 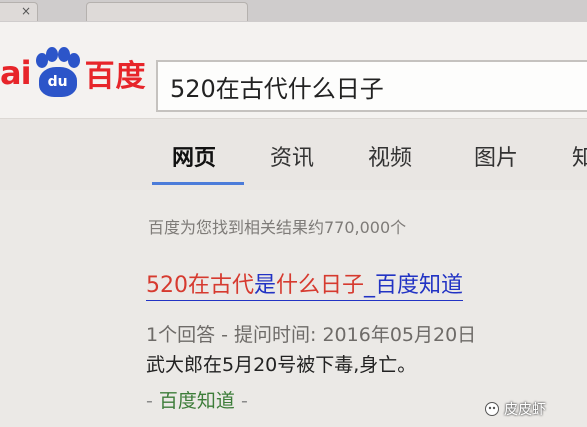 I want to click on source-suffix: -, so click(x=244, y=401).